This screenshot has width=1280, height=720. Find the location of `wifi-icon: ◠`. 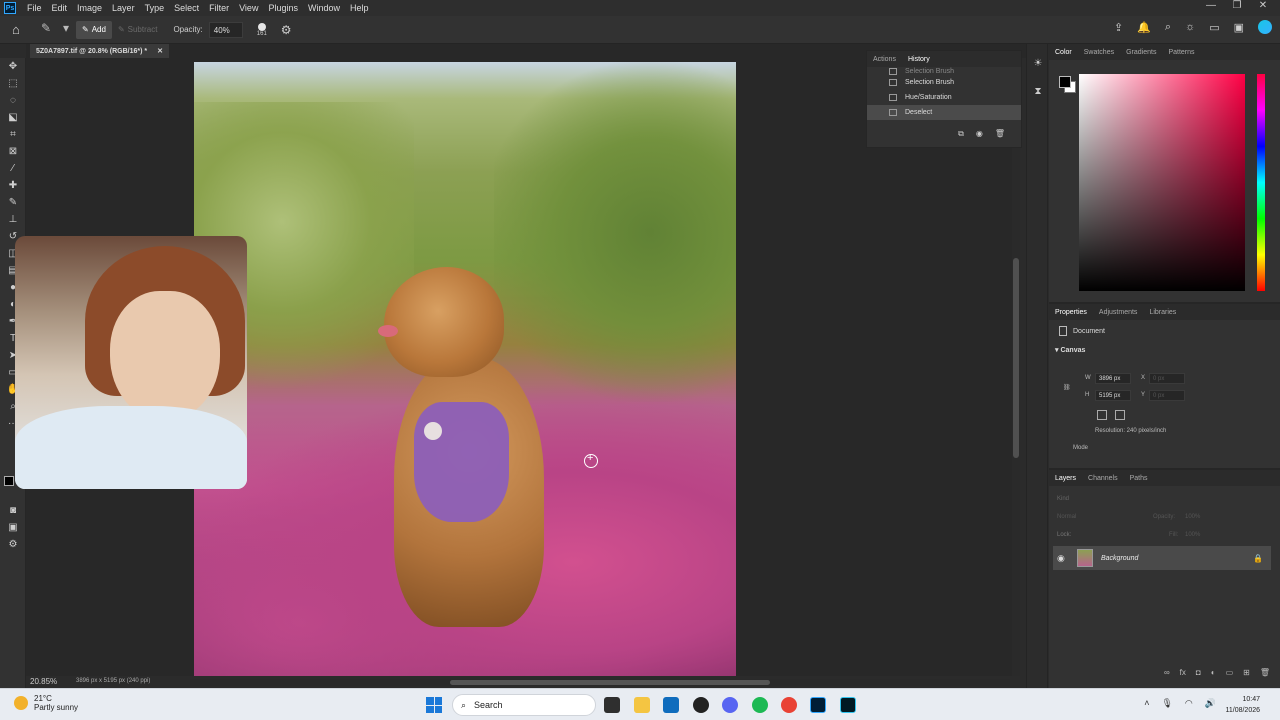

wifi-icon: ◠ is located at coordinates (1189, 703).